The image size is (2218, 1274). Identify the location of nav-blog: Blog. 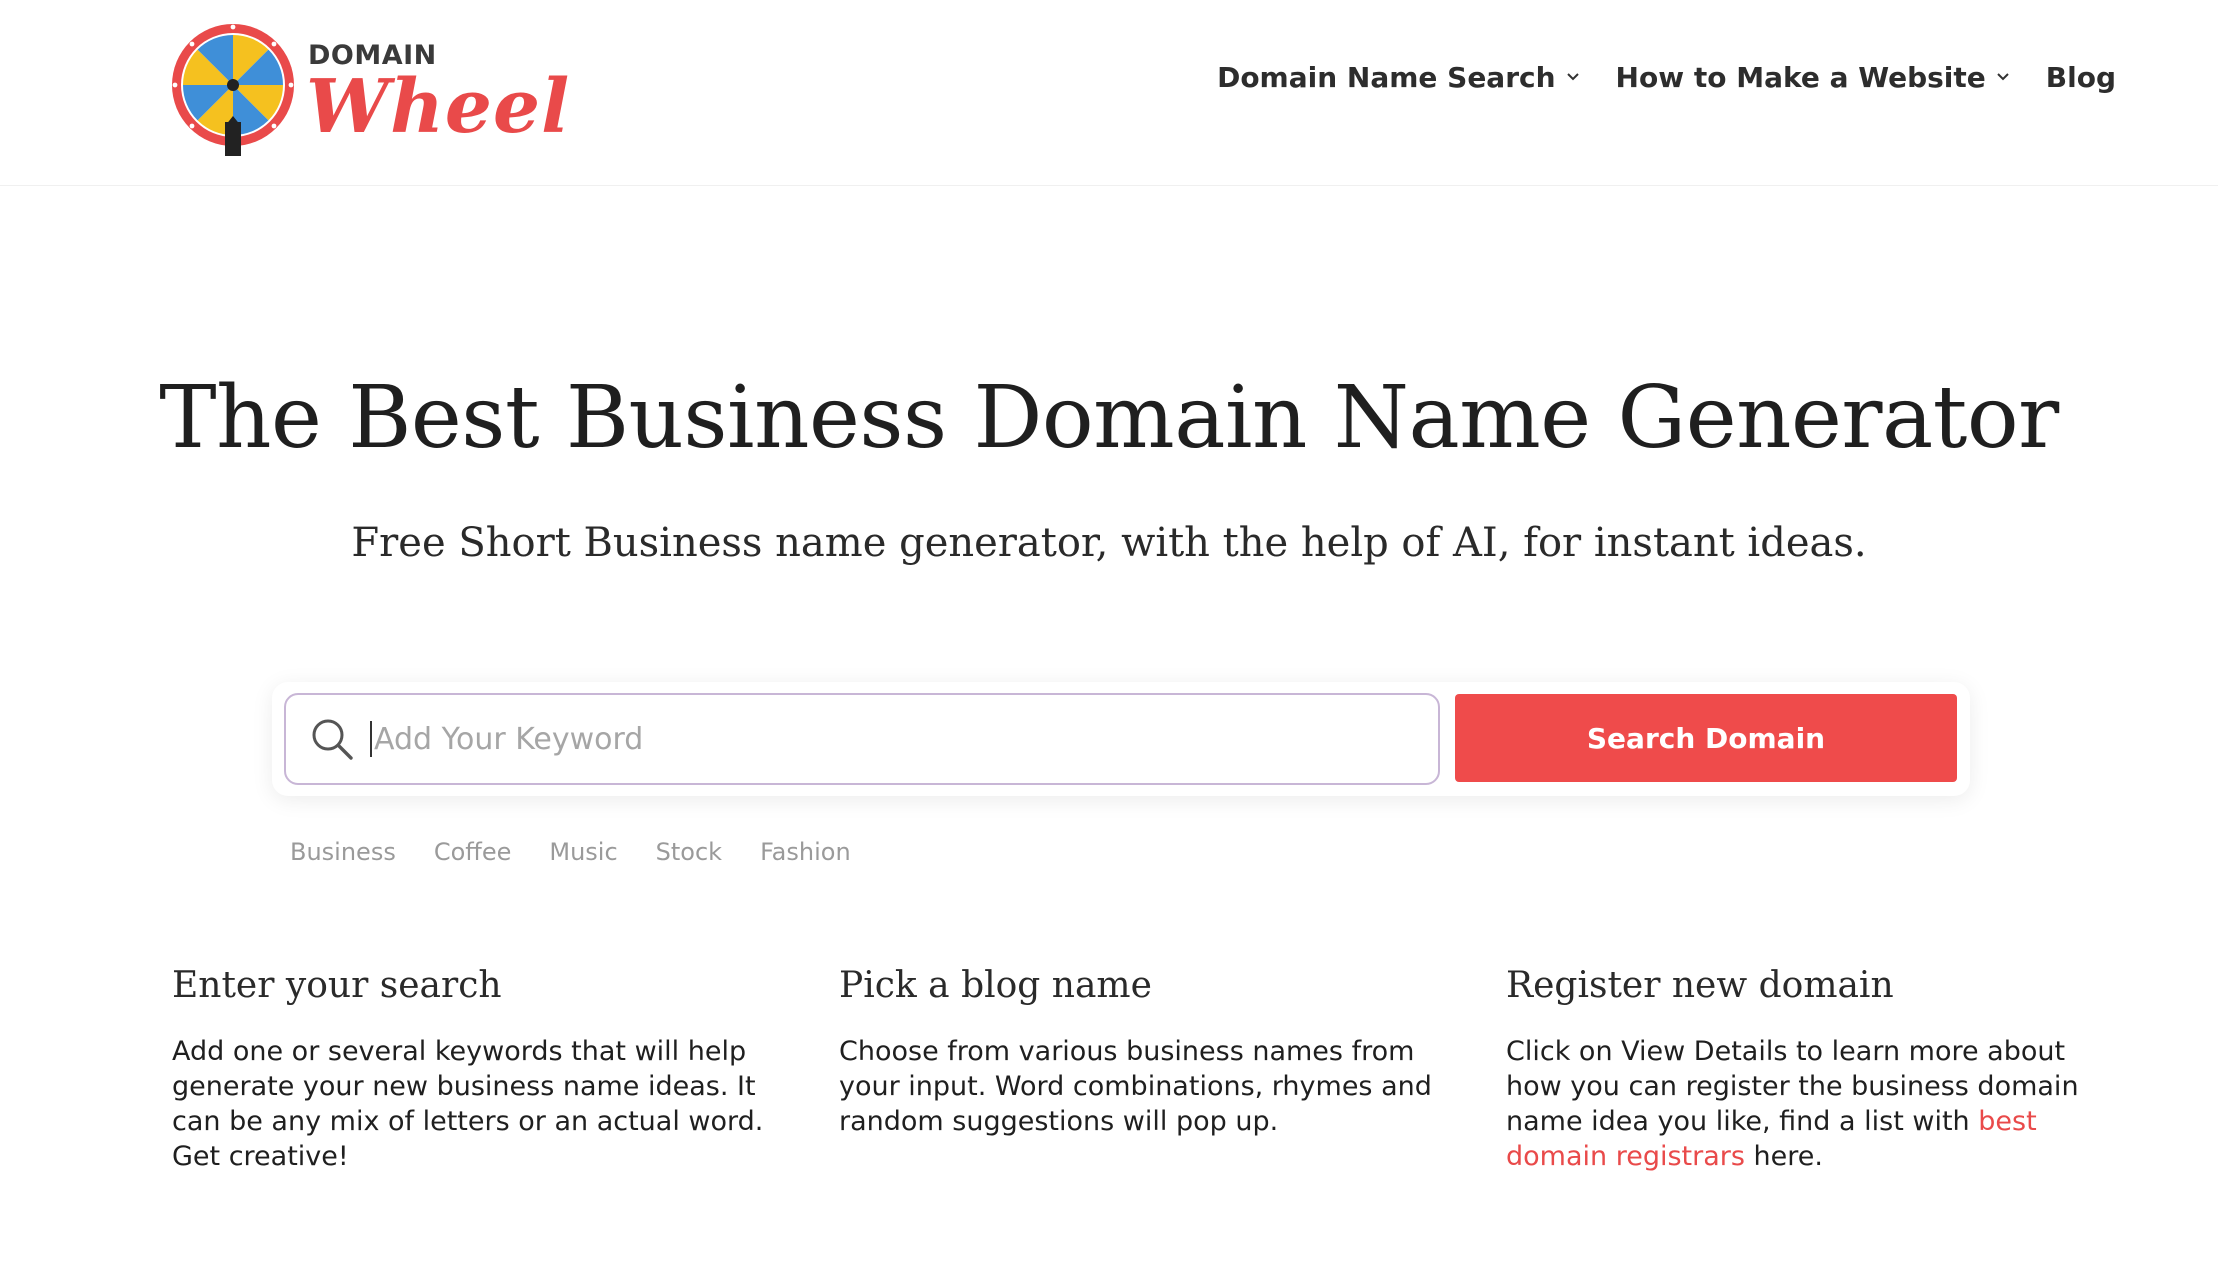
(2081, 77).